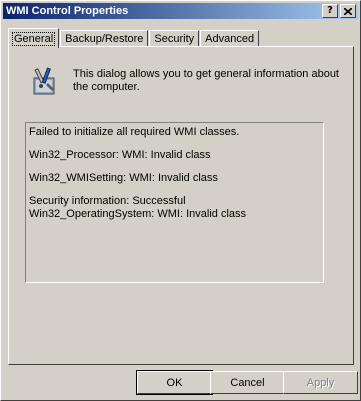 This screenshot has height=401, width=361. I want to click on info-line: Win32_WMISetting: WMI: Invalid class, so click(123, 178).